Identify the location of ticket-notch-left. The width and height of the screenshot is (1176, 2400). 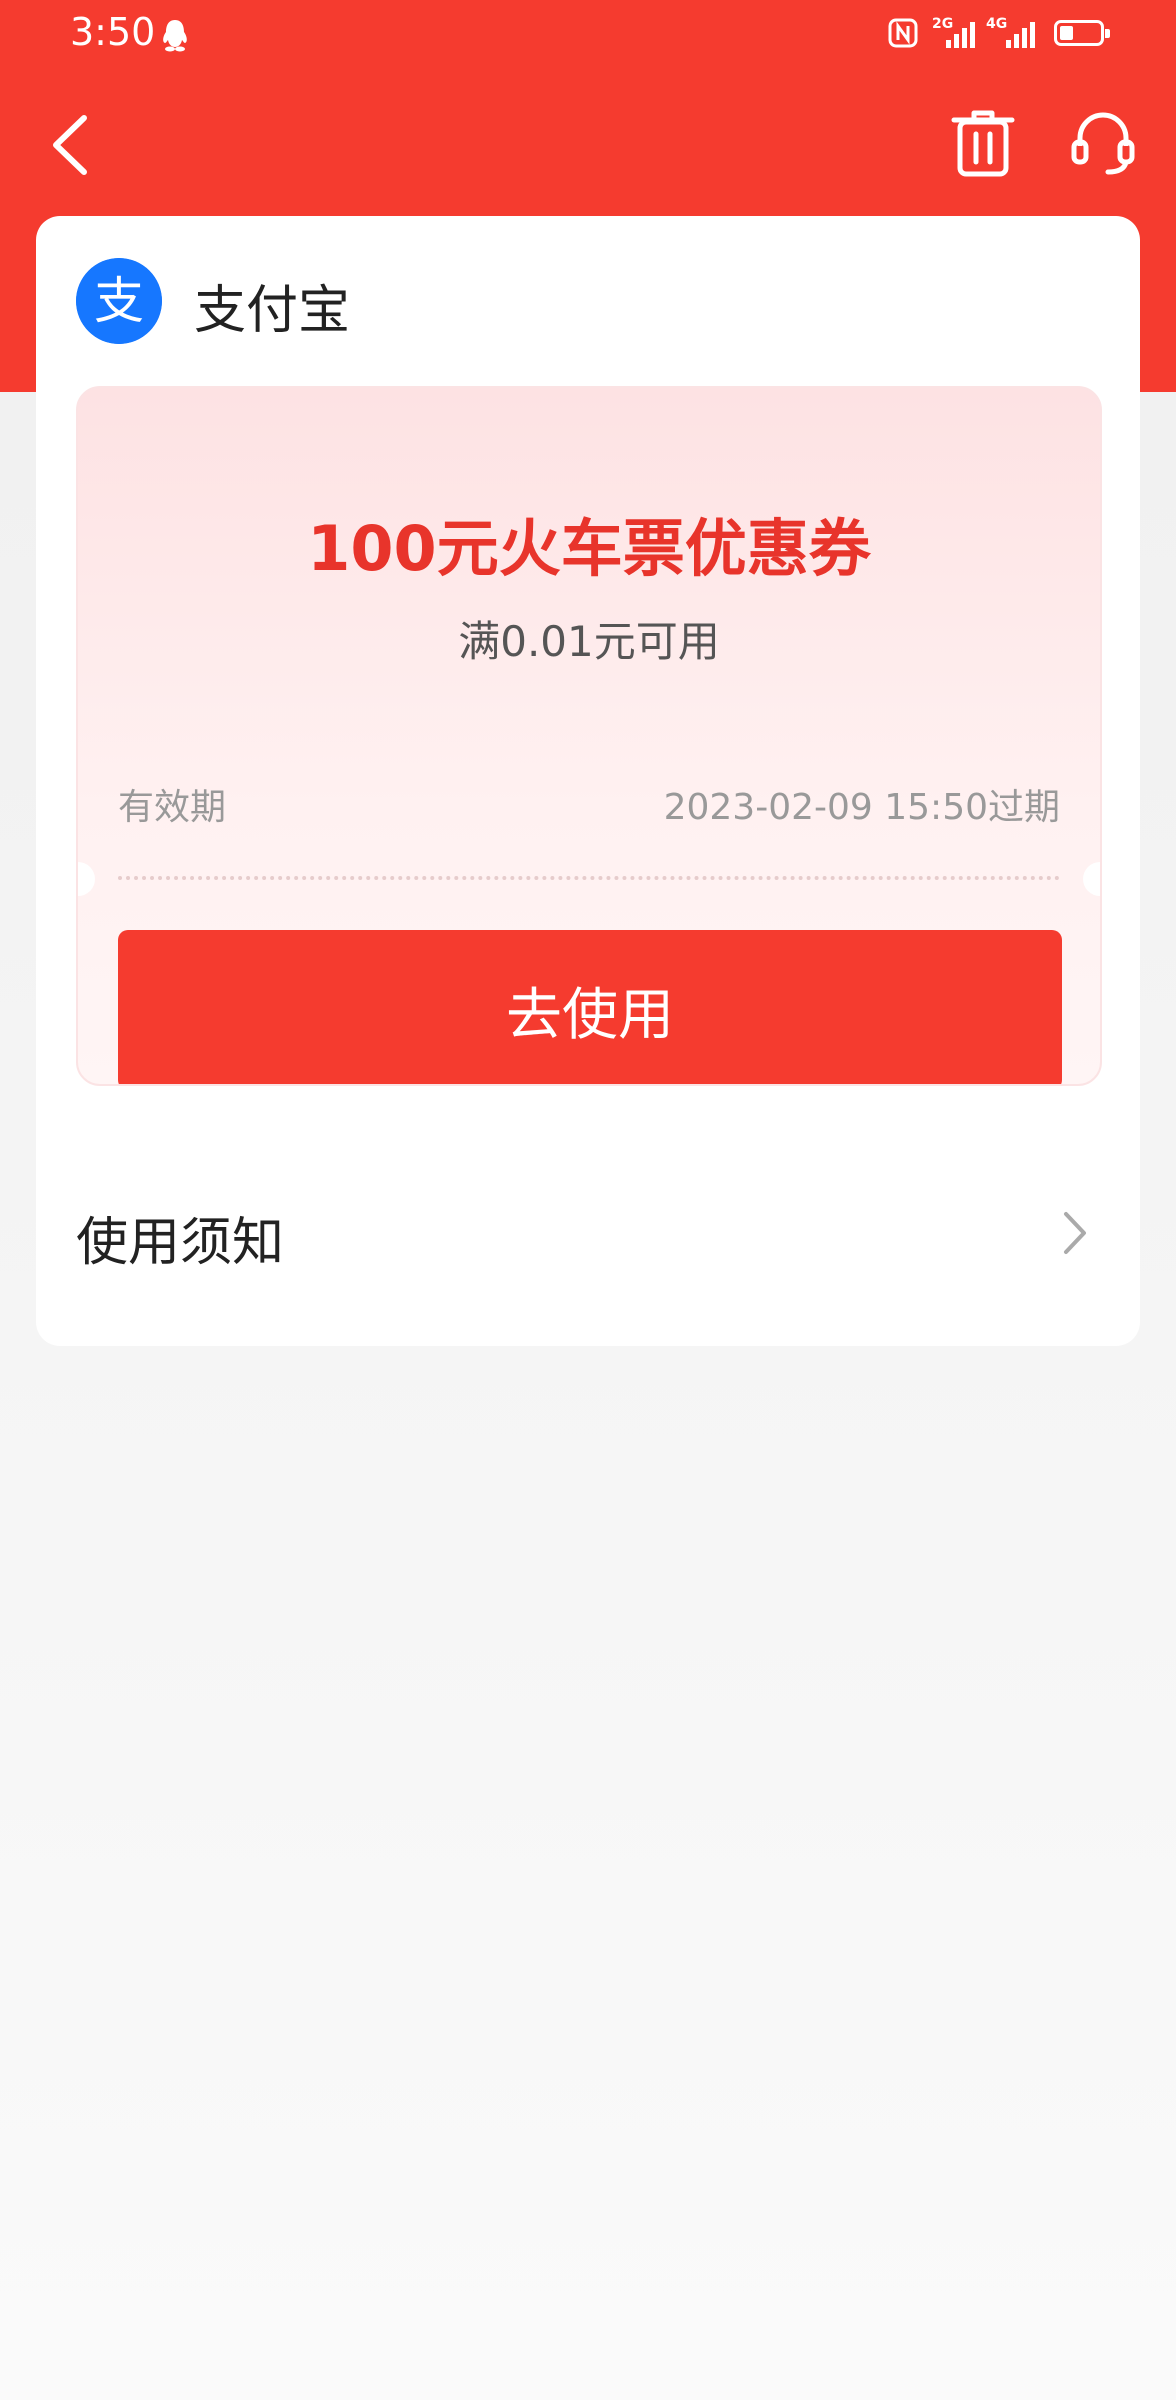
(86, 879).